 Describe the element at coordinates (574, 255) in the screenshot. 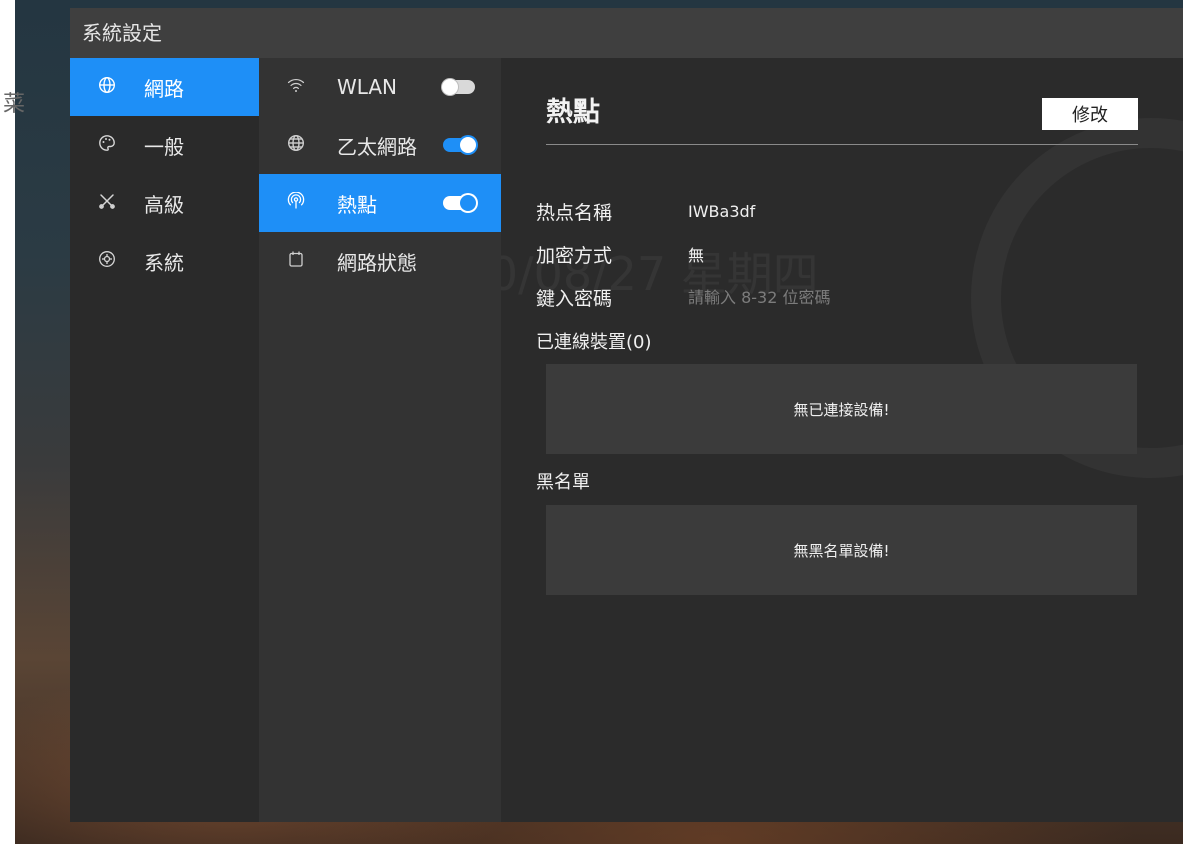

I see `encryption-label: 加密方式` at that location.